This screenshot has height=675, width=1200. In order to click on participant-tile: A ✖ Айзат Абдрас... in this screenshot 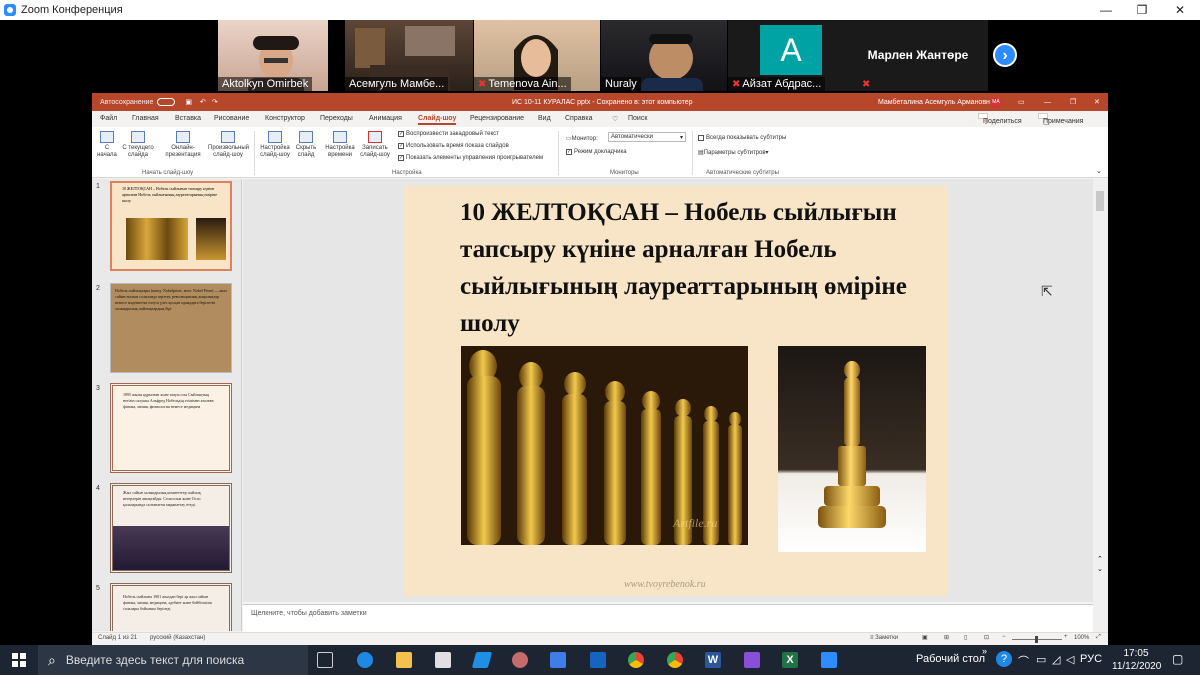, I will do `click(793, 55)`.